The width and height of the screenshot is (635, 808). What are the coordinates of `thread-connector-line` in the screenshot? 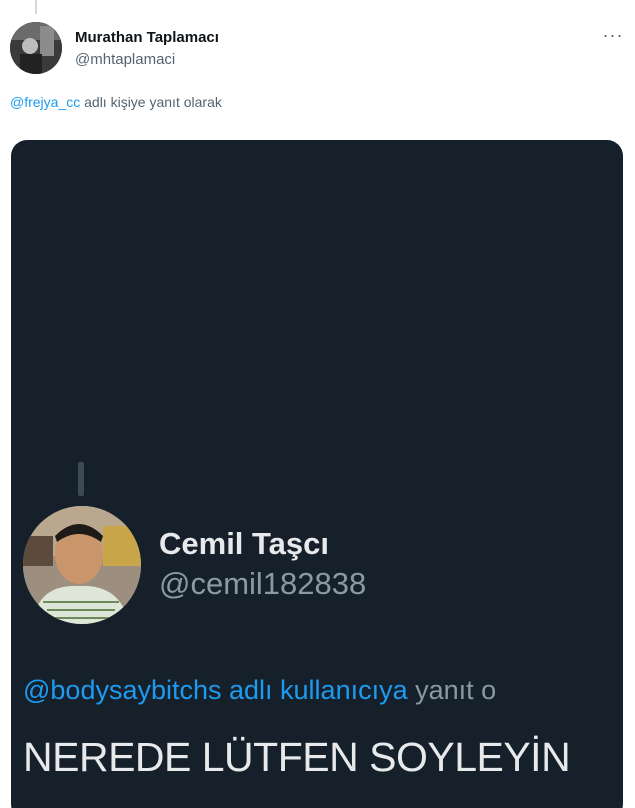 It's located at (36, 7).